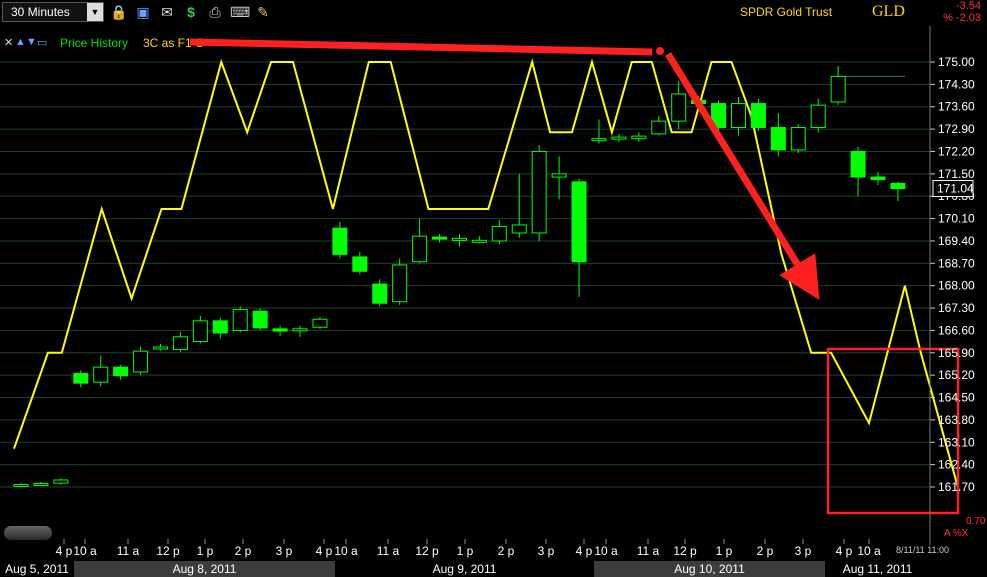  I want to click on y-tick-label: 173.60, so click(956, 107).